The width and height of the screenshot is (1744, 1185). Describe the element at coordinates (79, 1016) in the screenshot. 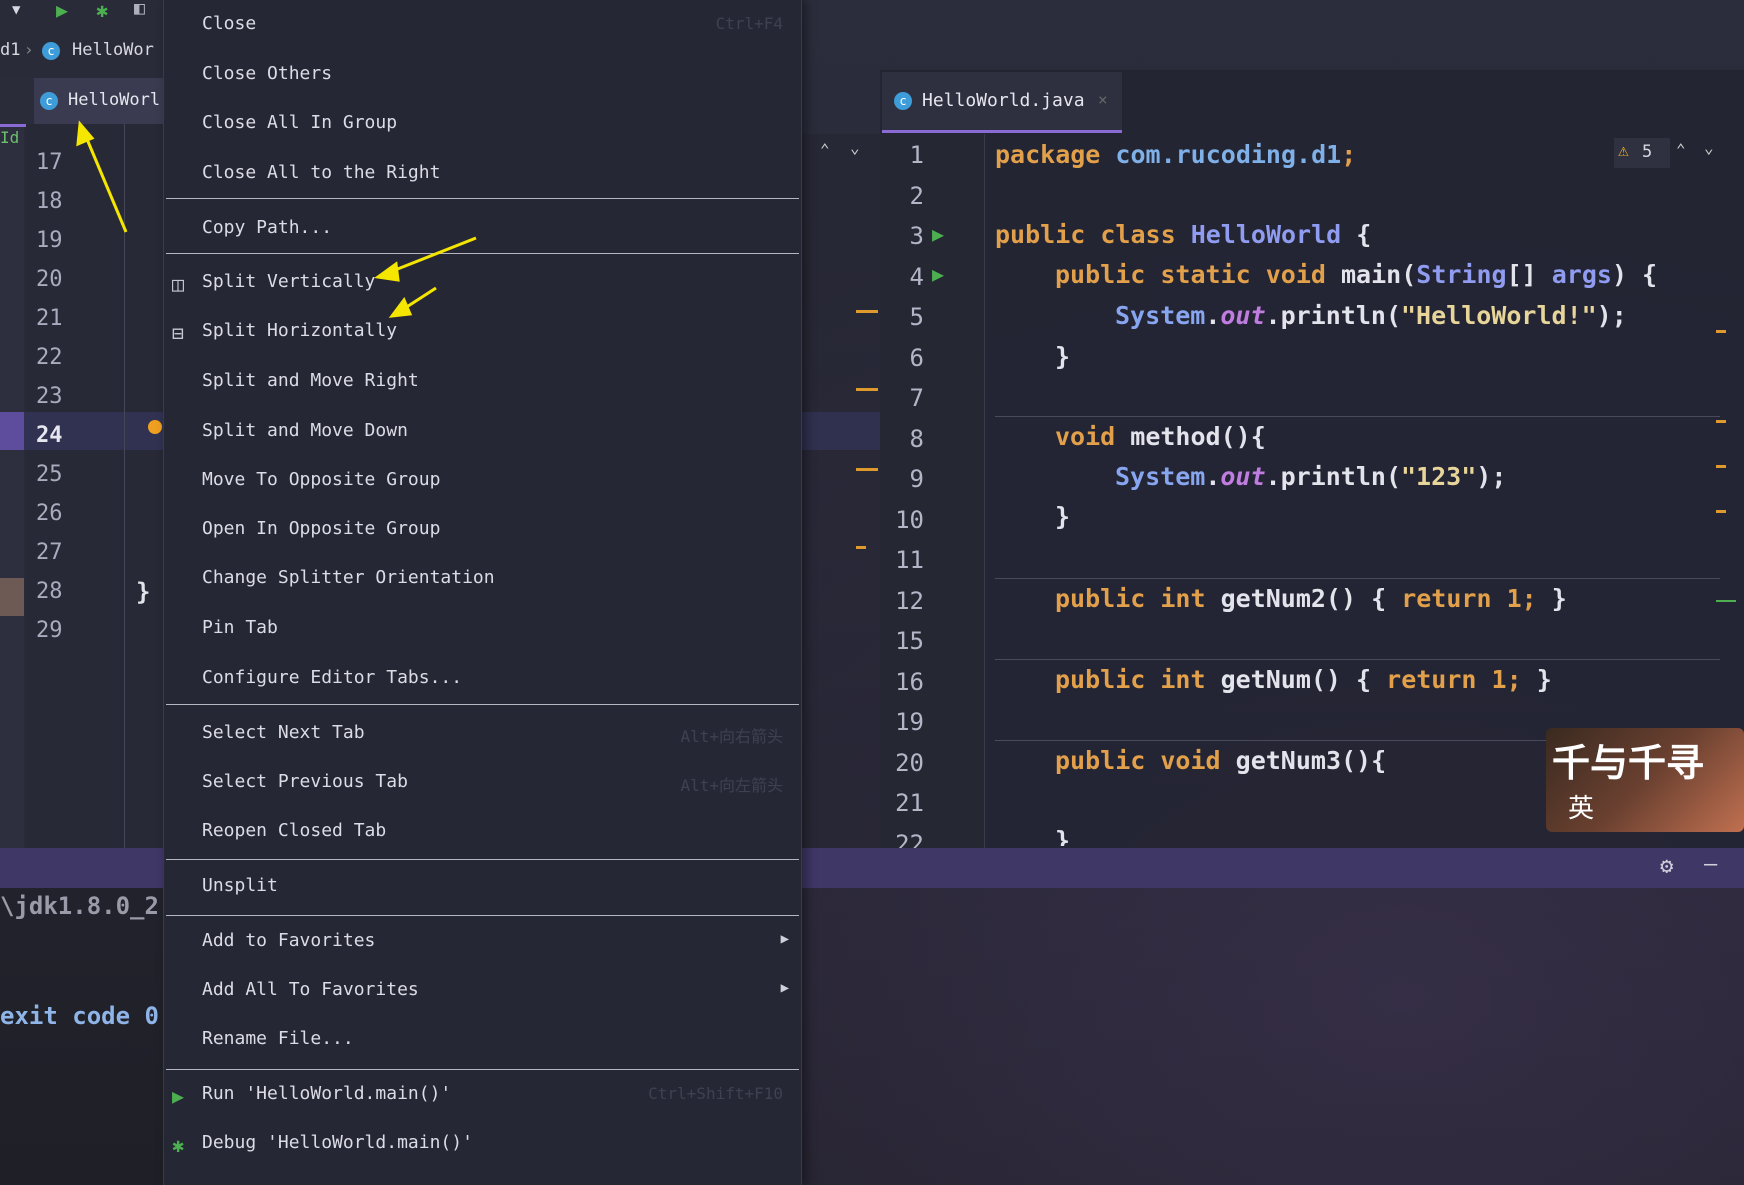

I see `exit-code: exit code 0` at that location.